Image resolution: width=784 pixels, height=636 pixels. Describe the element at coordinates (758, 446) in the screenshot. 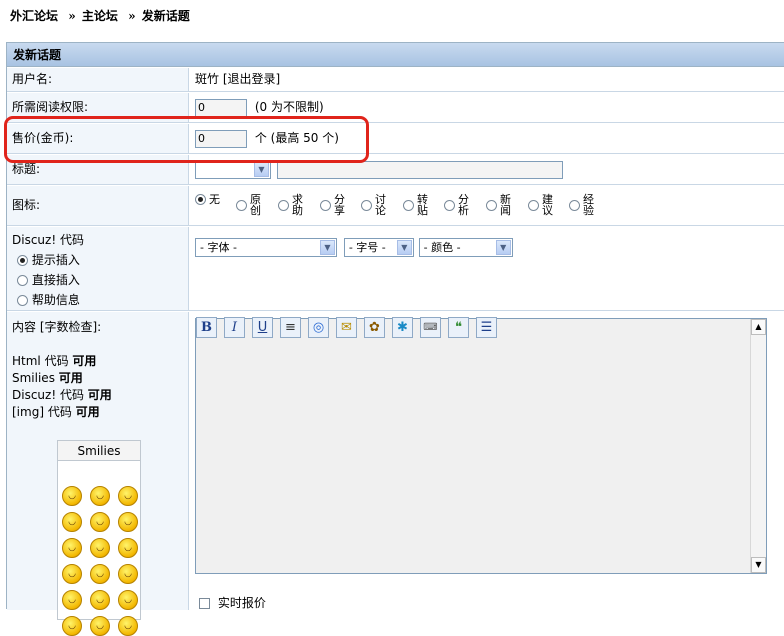

I see `scrollbar: ▲ ▼` at that location.